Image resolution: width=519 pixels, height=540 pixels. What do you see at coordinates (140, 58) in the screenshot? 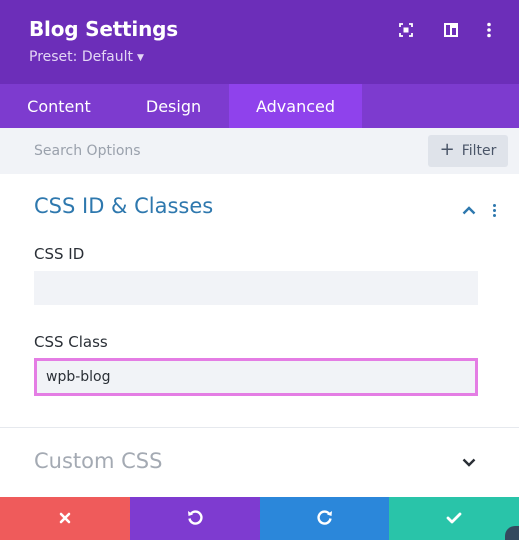
I see `caret-down-icon: ▼` at bounding box center [140, 58].